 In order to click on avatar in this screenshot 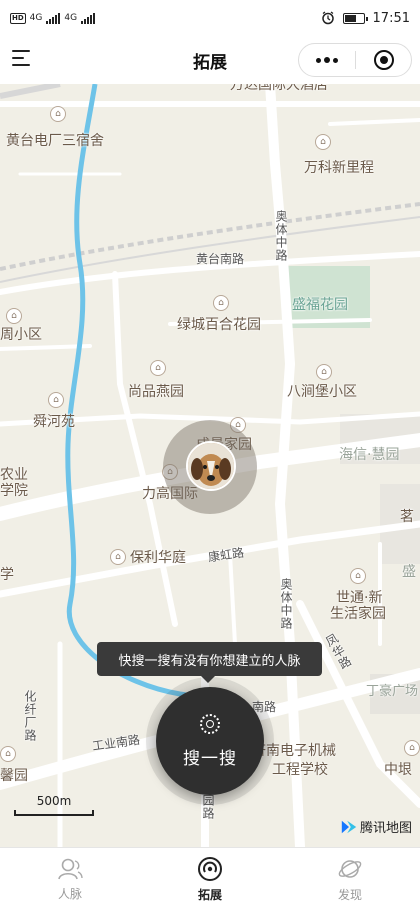, I will do `click(211, 466)`.